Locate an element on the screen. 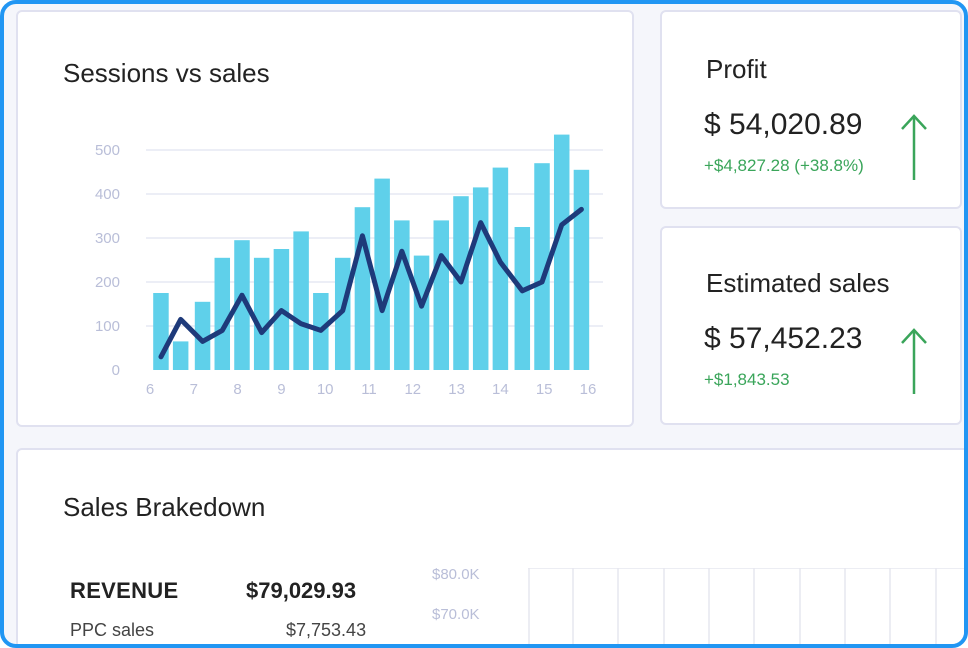  y-tick-label: 200 is located at coordinates (107, 282).